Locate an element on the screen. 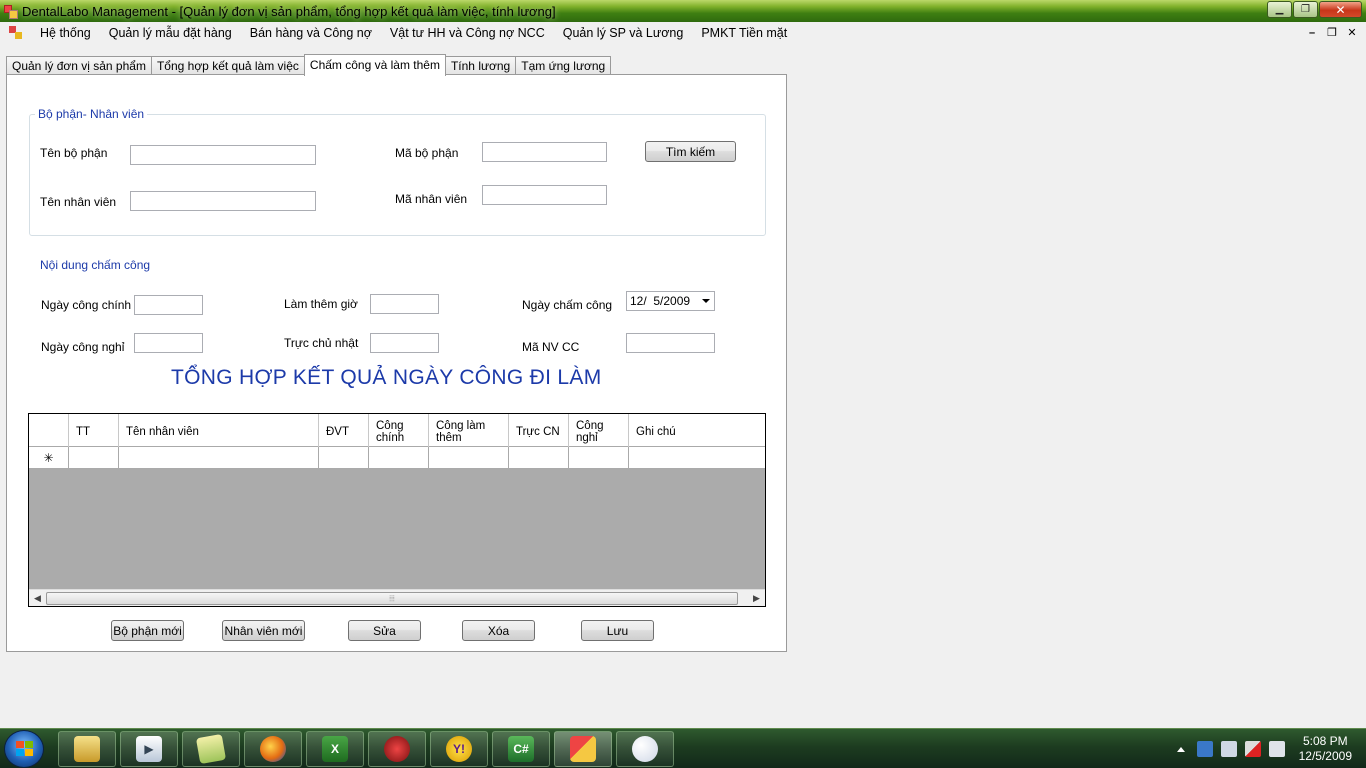 Image resolution: width=1366 pixels, height=768 pixels. tab-tinh-luong: Tính lương is located at coordinates (480, 65).